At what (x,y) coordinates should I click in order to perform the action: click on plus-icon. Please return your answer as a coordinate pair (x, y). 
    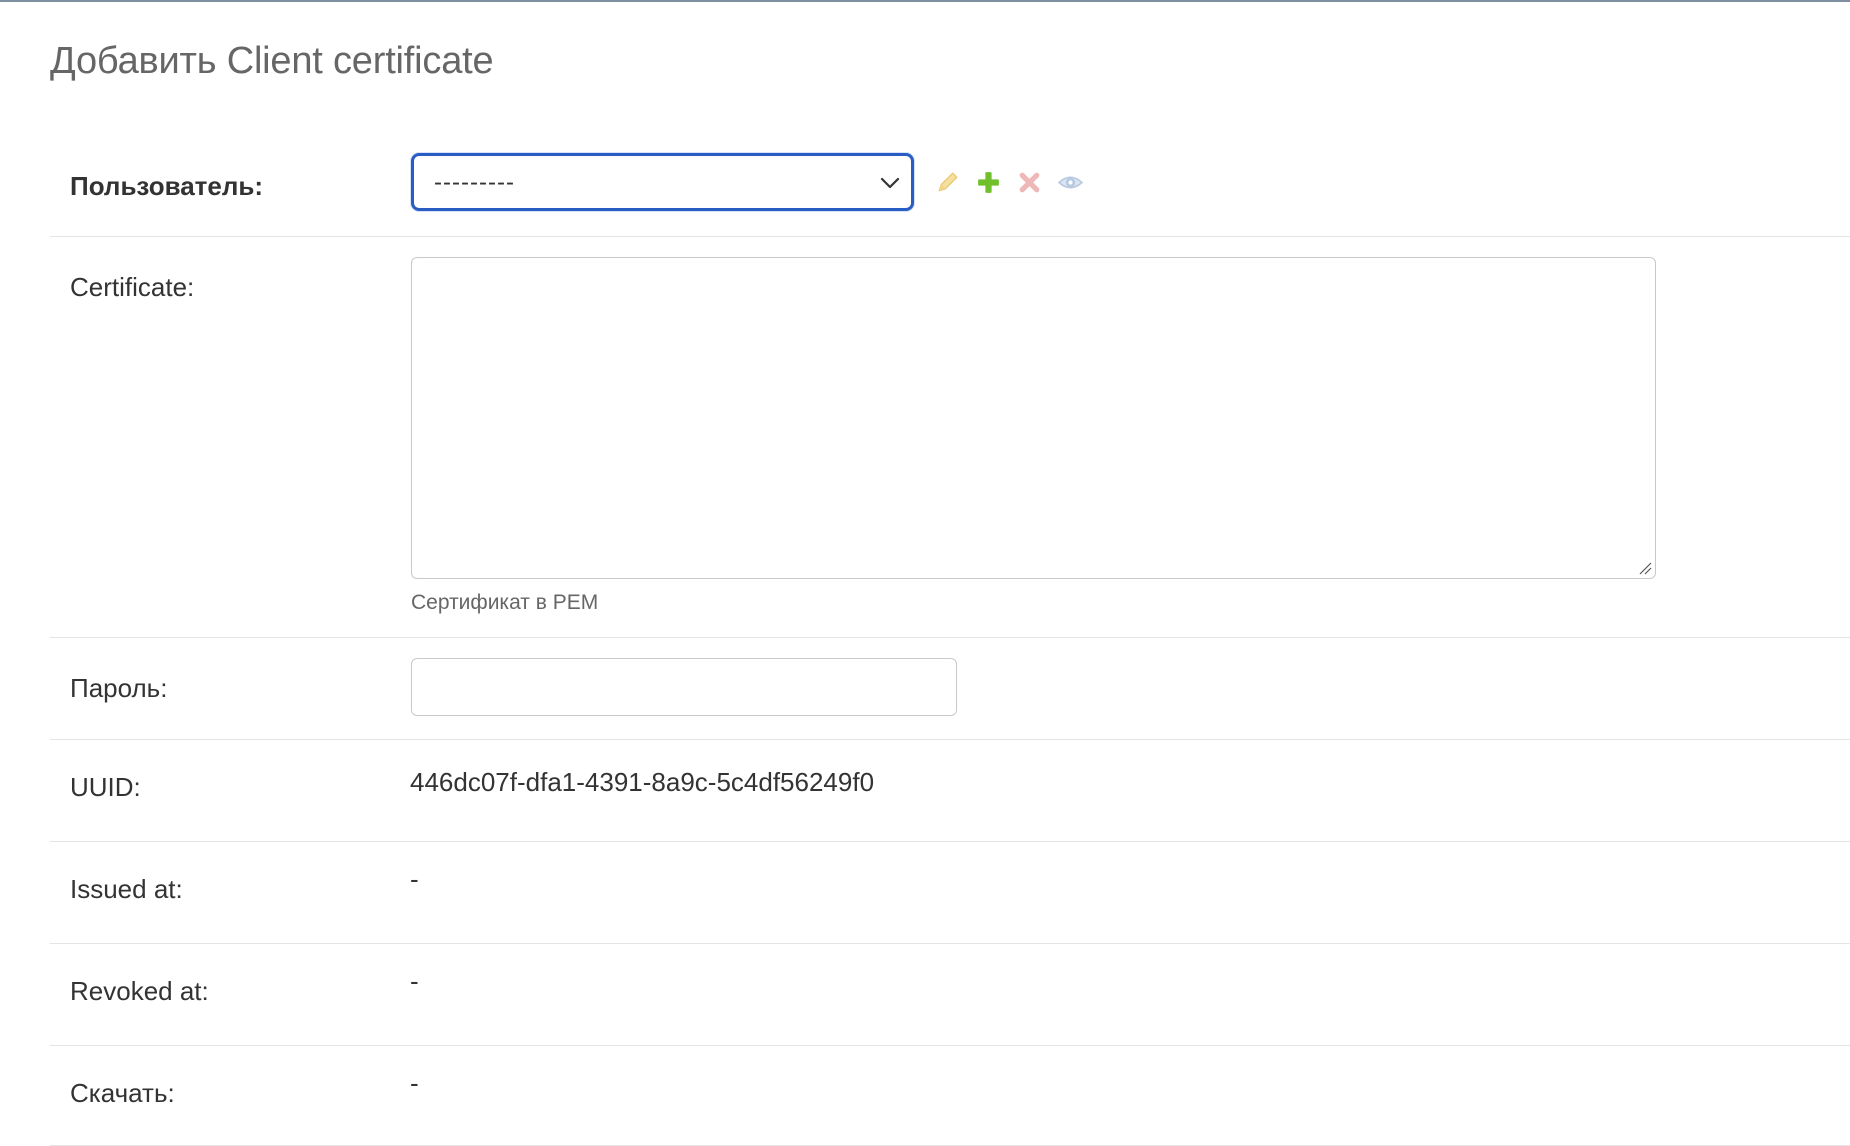
    Looking at the image, I should click on (988, 182).